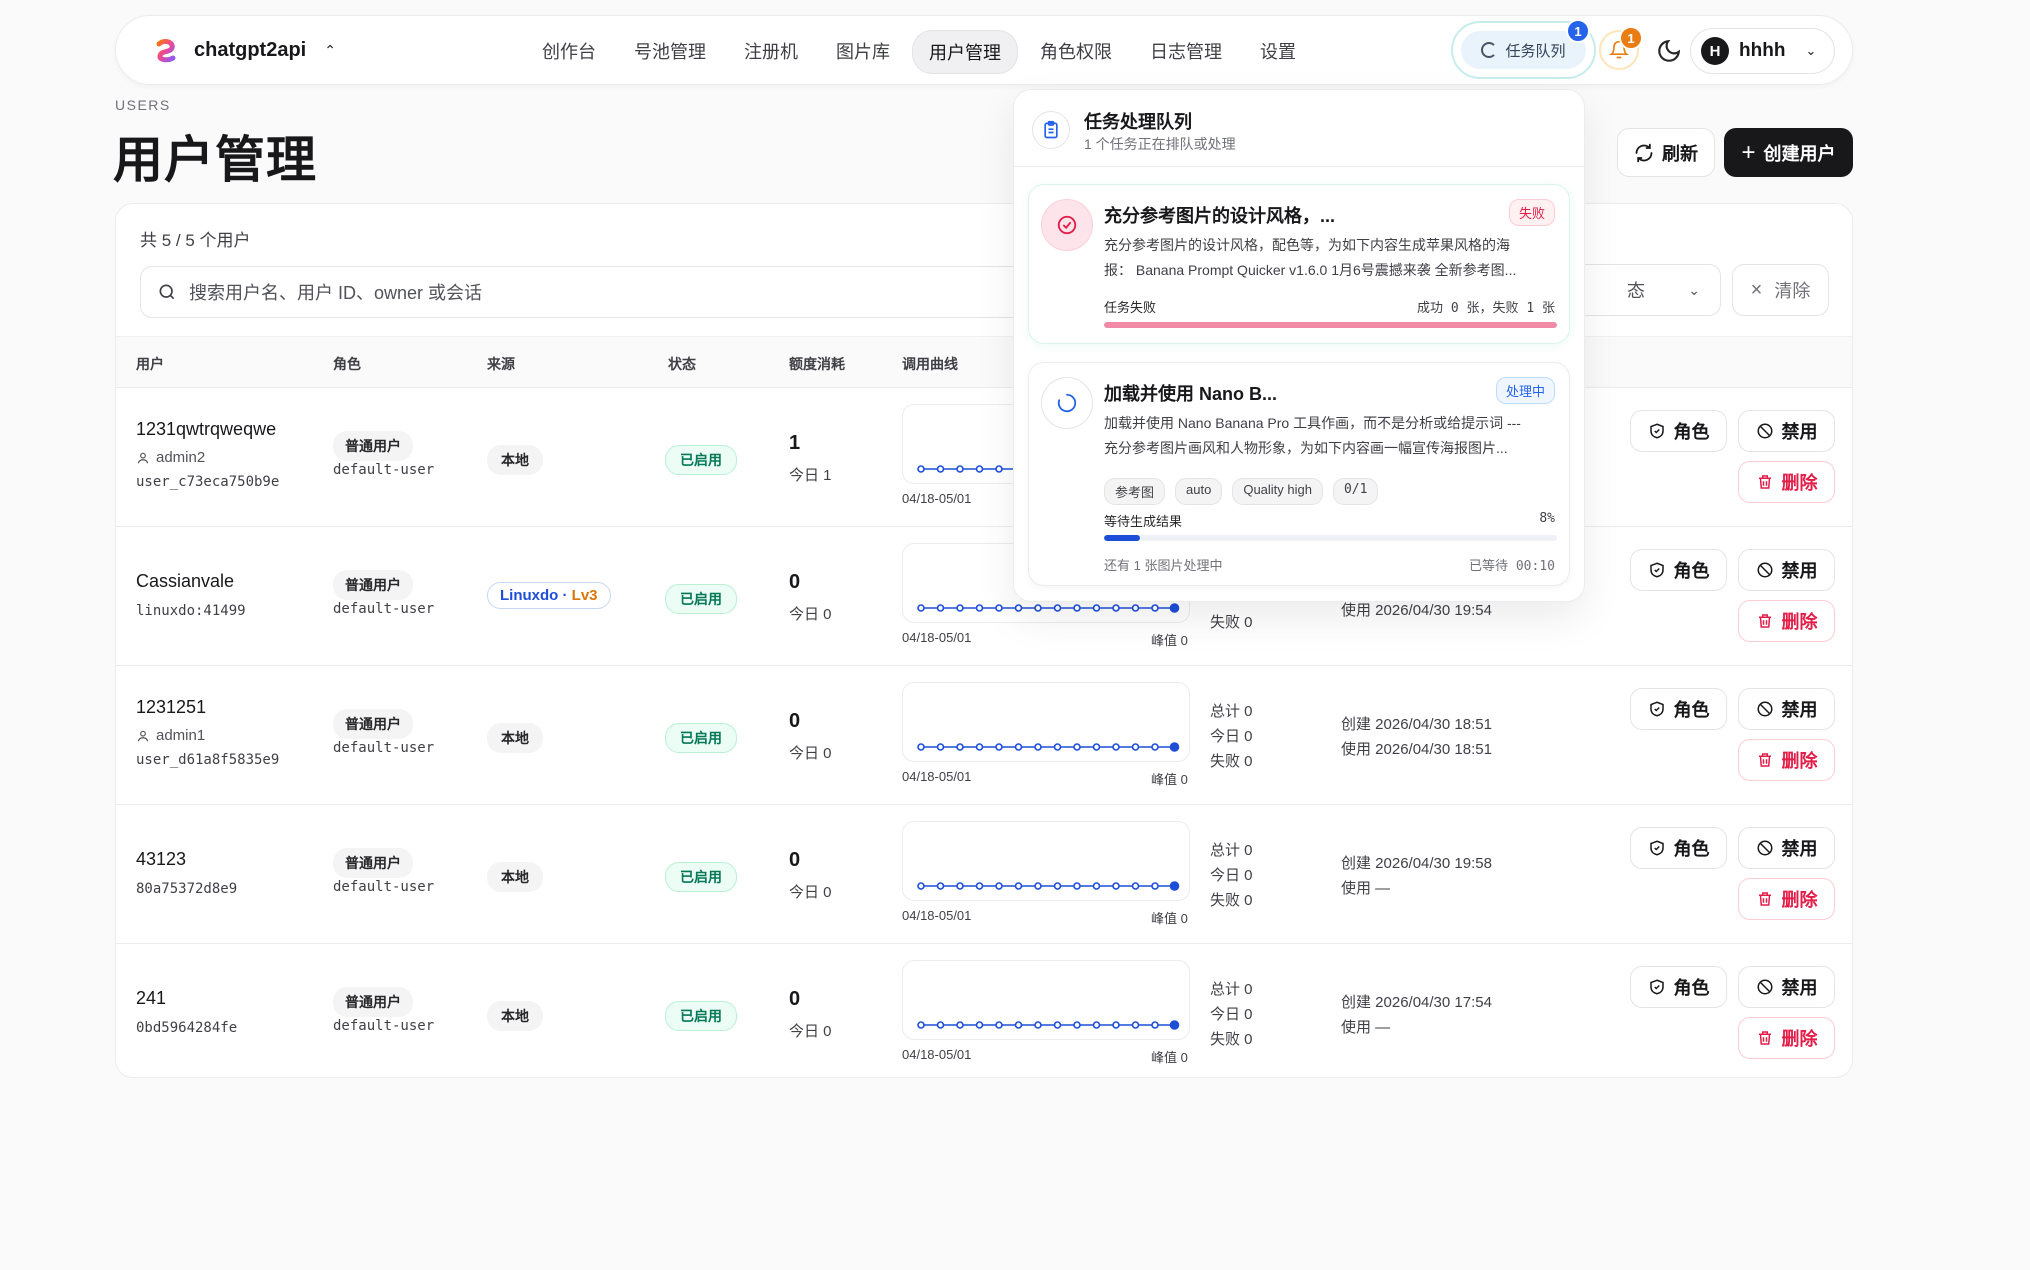  Describe the element at coordinates (1799, 900) in the screenshot. I see `delete-button-label: 删除` at that location.